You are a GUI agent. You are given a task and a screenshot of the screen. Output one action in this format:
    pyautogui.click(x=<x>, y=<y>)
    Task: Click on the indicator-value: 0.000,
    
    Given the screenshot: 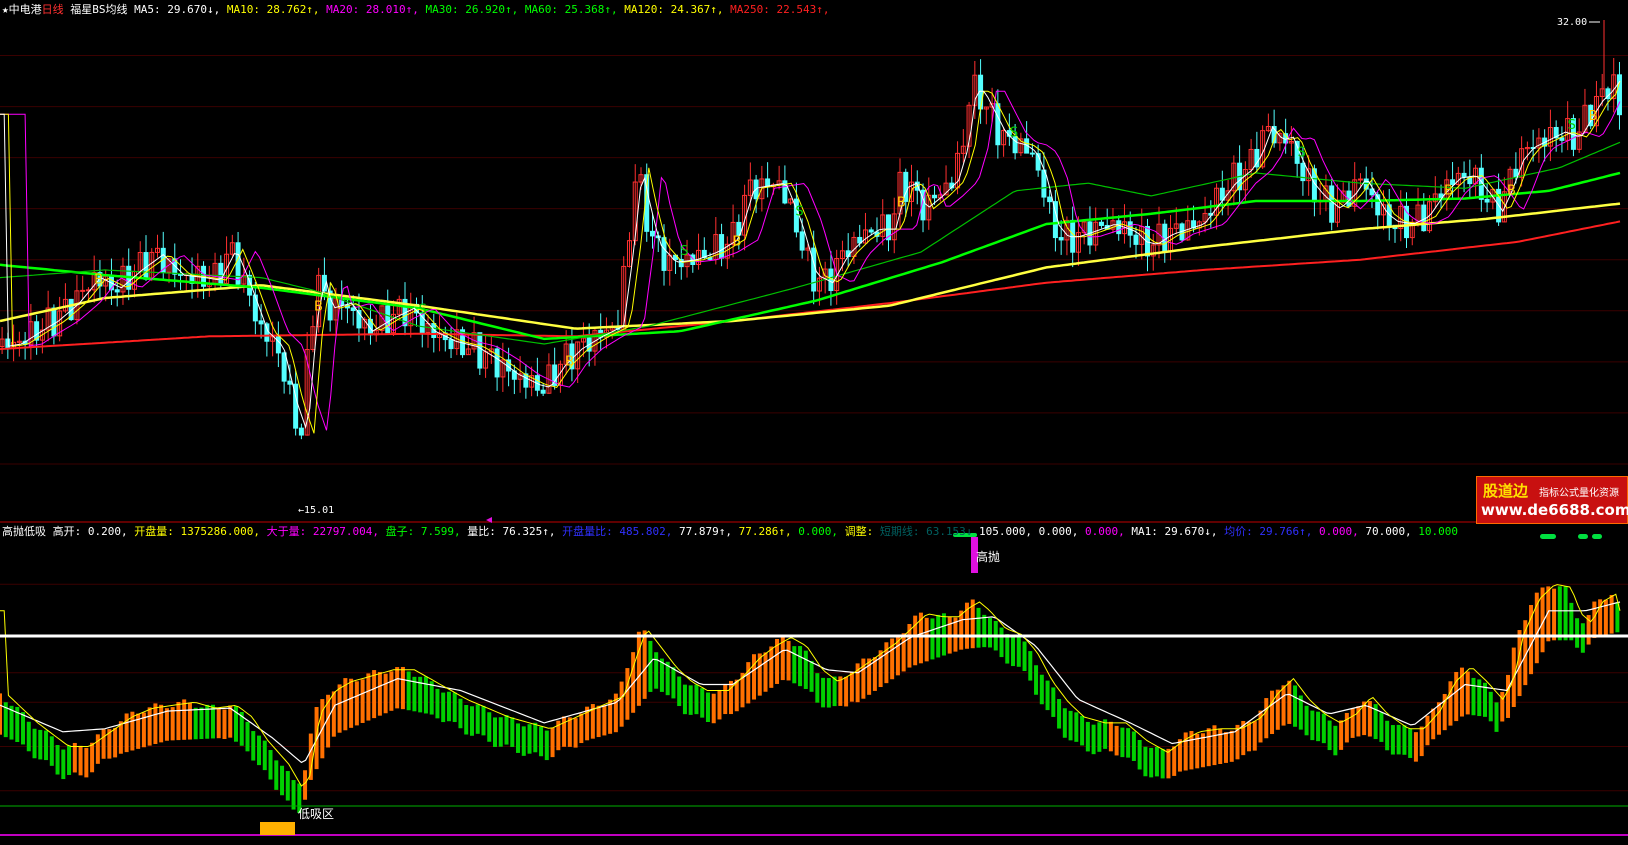 What is the action you would take?
    pyautogui.click(x=1335, y=531)
    